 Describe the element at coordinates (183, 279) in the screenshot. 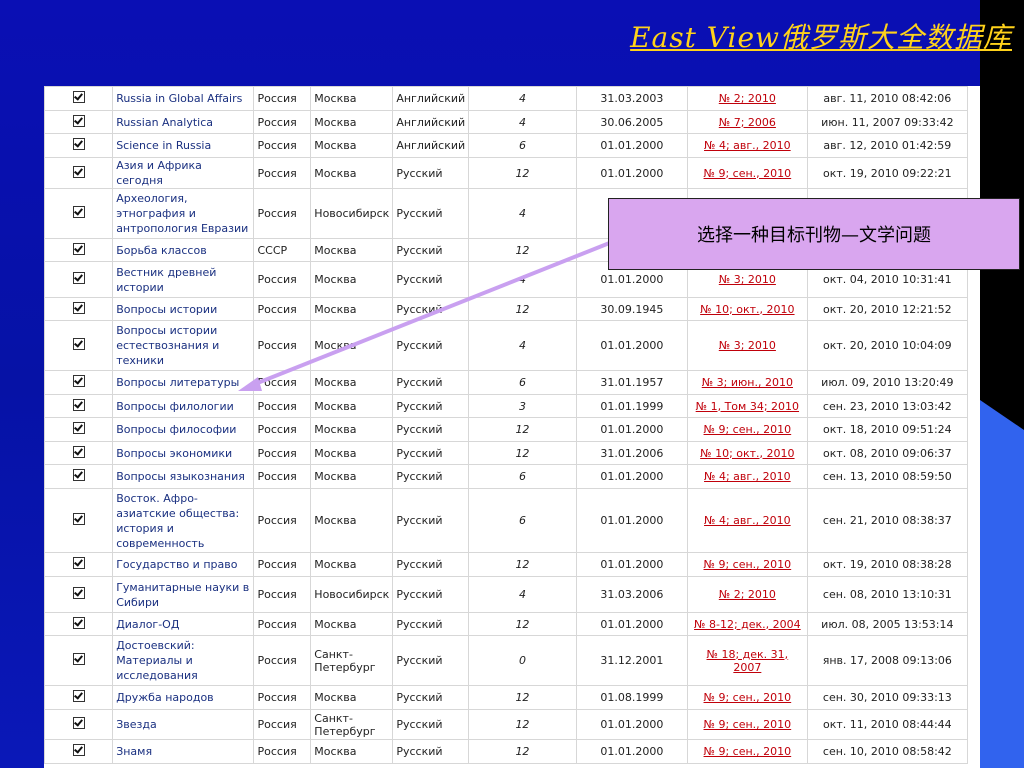

I see `cell-title: Вестник древней истории` at that location.